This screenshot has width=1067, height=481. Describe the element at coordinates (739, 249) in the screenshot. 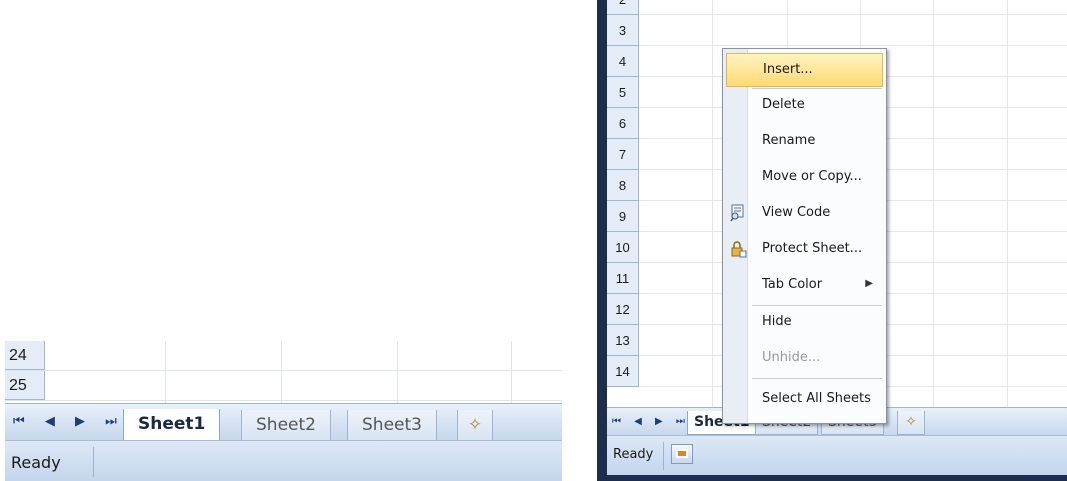

I see `lock-icon` at that location.